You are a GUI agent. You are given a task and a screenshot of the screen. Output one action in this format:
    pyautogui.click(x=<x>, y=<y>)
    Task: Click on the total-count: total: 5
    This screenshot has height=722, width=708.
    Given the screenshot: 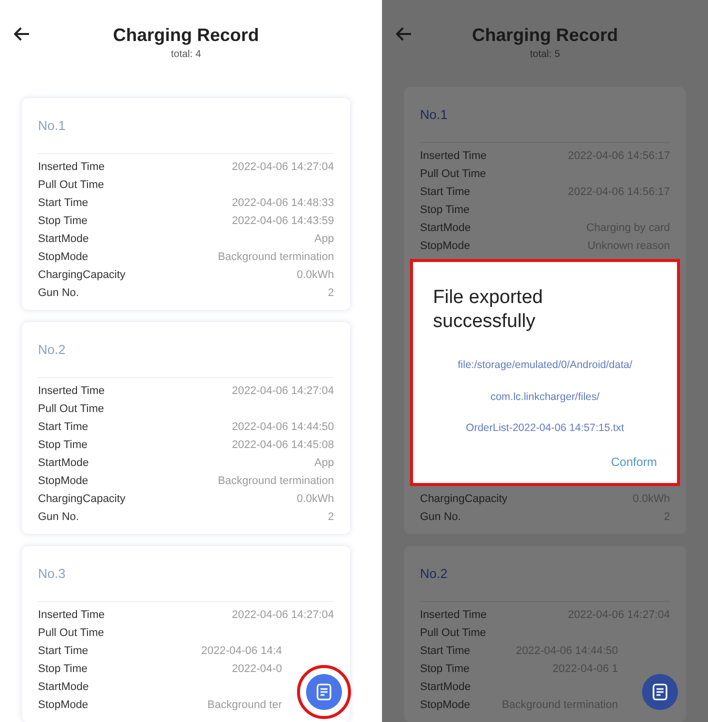 What is the action you would take?
    pyautogui.click(x=545, y=55)
    